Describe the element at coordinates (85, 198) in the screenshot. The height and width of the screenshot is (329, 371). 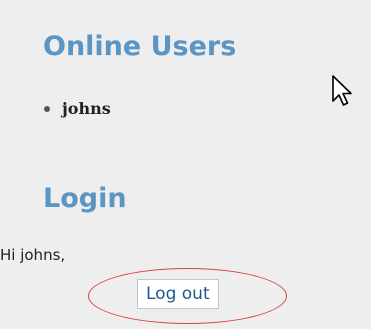
I see `login-heading: Login` at that location.